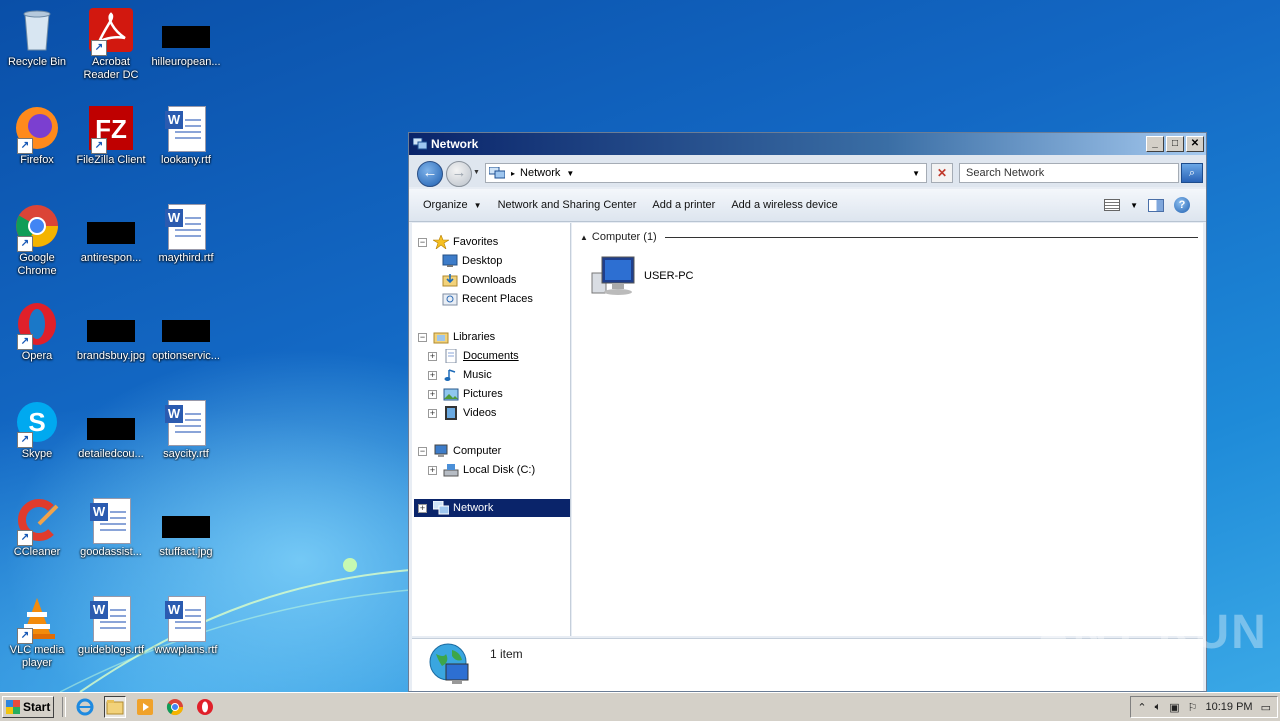 The image size is (1280, 721). Describe the element at coordinates (186, 429) in the screenshot. I see `desktop-icon-file: W saycity.rtf` at that location.